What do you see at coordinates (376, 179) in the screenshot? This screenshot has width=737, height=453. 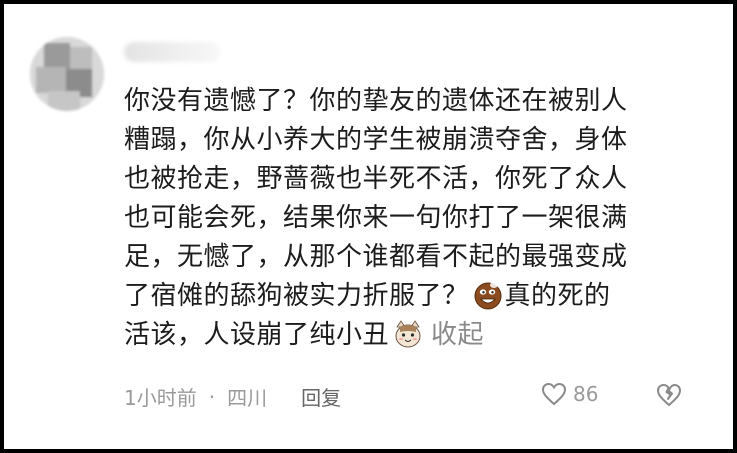 I see `comment-line: 也被抢走，野蔷薇也半死不活，你死了众人` at bounding box center [376, 179].